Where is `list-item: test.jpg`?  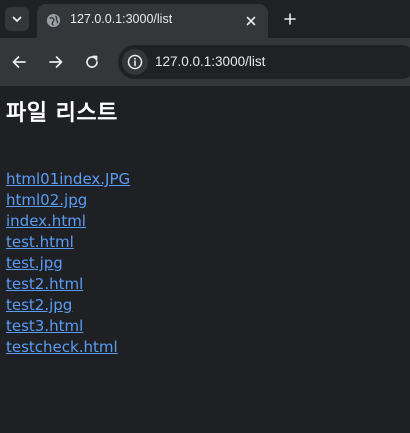
list-item: test.jpg is located at coordinates (68, 263).